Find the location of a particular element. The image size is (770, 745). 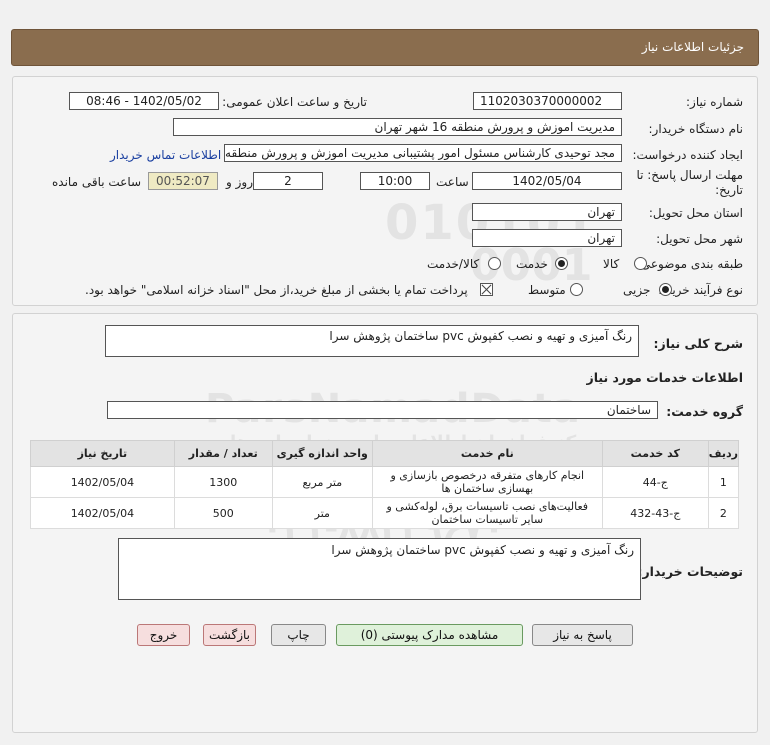

summary-label: شرح کلی نیاز: is located at coordinates (698, 343).